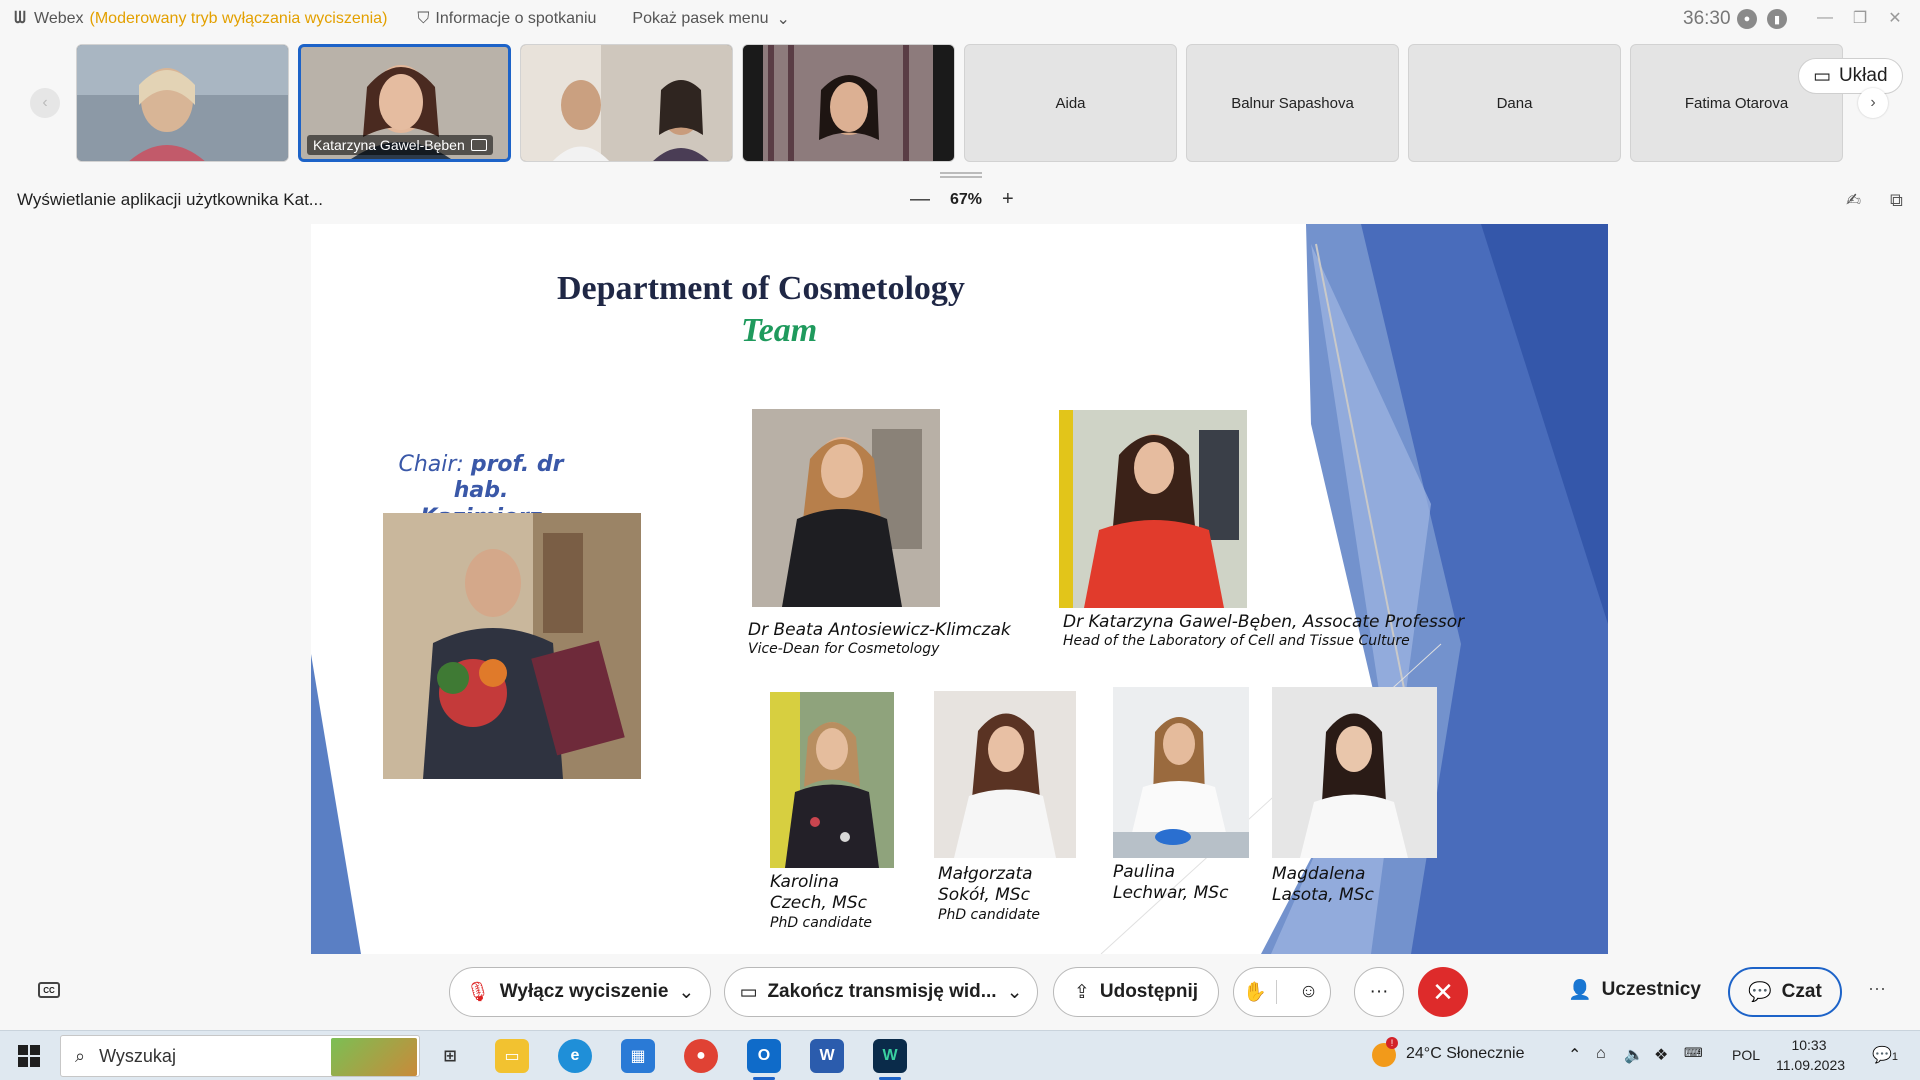  I want to click on share-screen-icon: ⇪, so click(1081, 992).